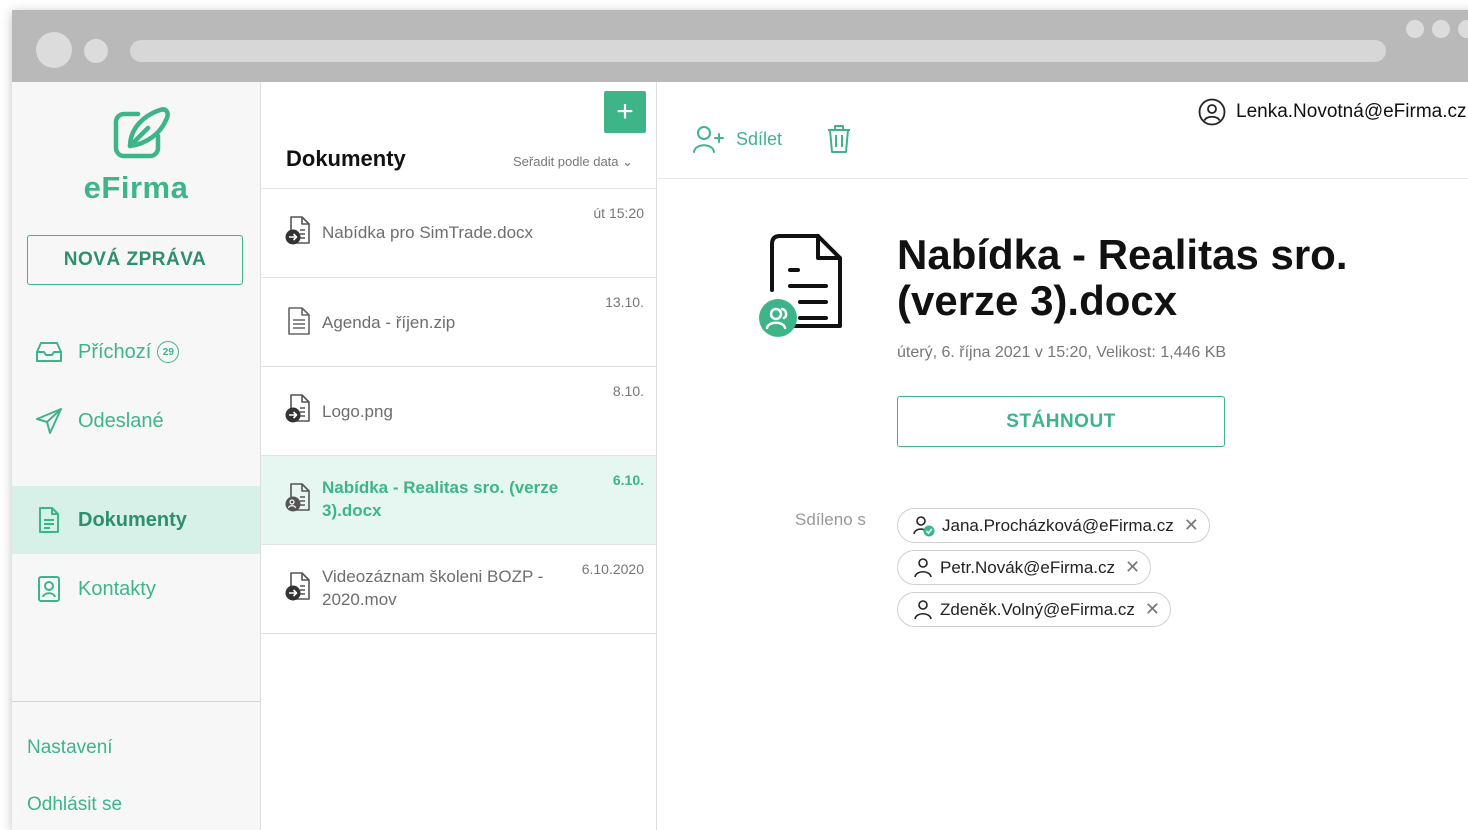 The image size is (1468, 830). I want to click on document-name: Nabídka - Realitas sro. (verze 3).docx, so click(440, 499).